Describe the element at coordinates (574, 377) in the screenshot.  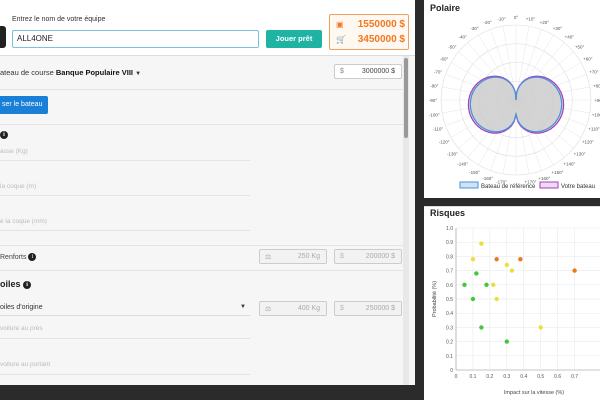
I see `x-tick-label: 0.7` at that location.